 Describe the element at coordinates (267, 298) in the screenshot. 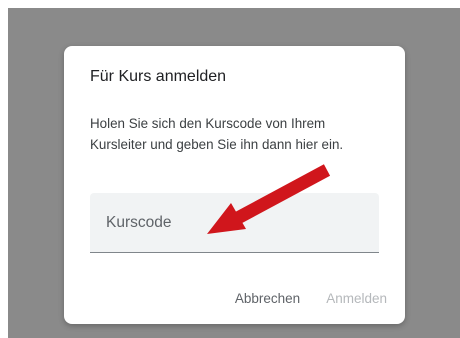

I see `cancel-button: Abbrechen` at that location.